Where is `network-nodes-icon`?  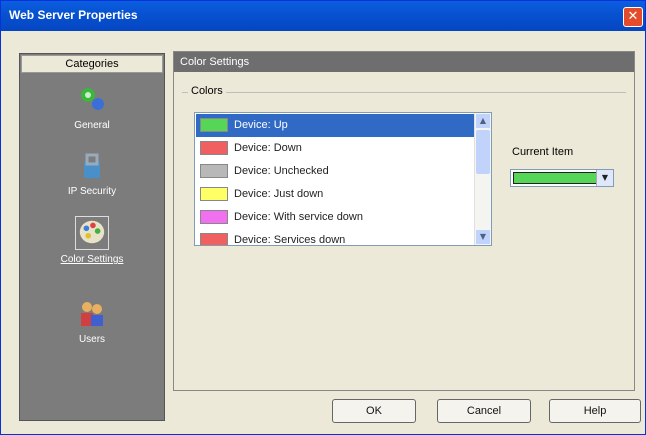
network-nodes-icon is located at coordinates (92, 100).